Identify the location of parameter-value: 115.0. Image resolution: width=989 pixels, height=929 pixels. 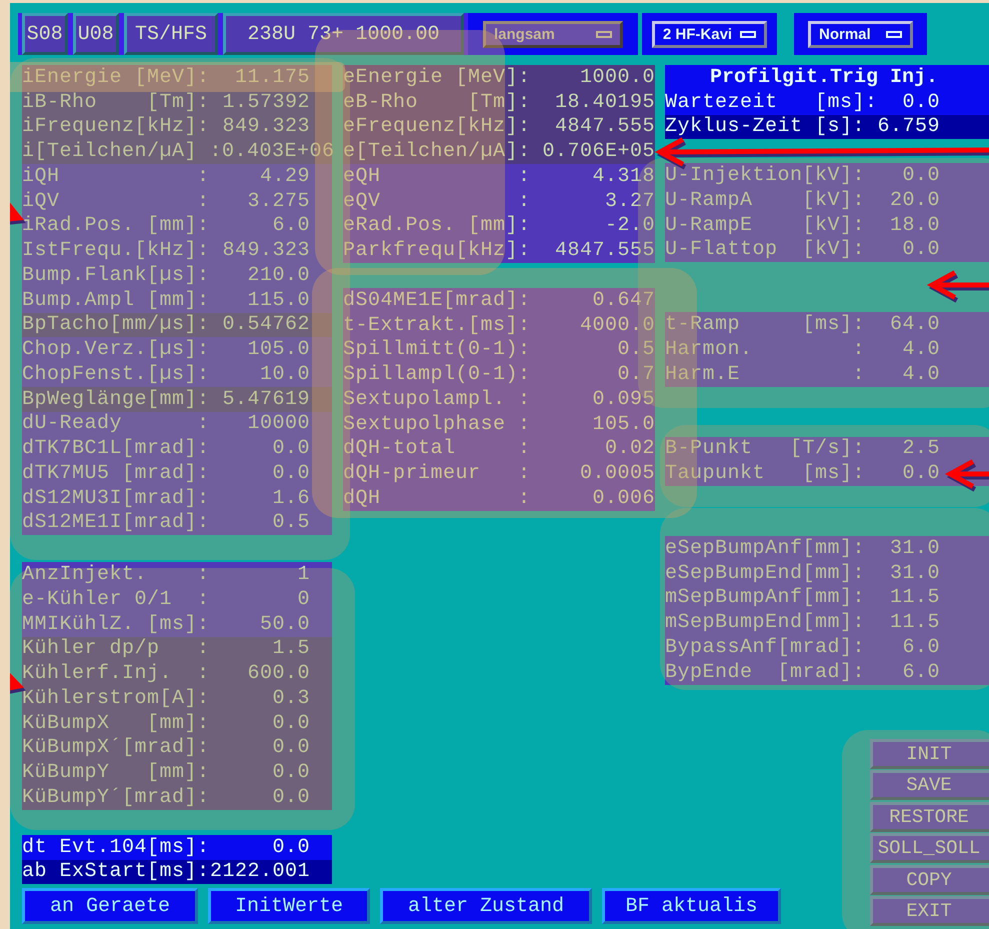
(260, 300).